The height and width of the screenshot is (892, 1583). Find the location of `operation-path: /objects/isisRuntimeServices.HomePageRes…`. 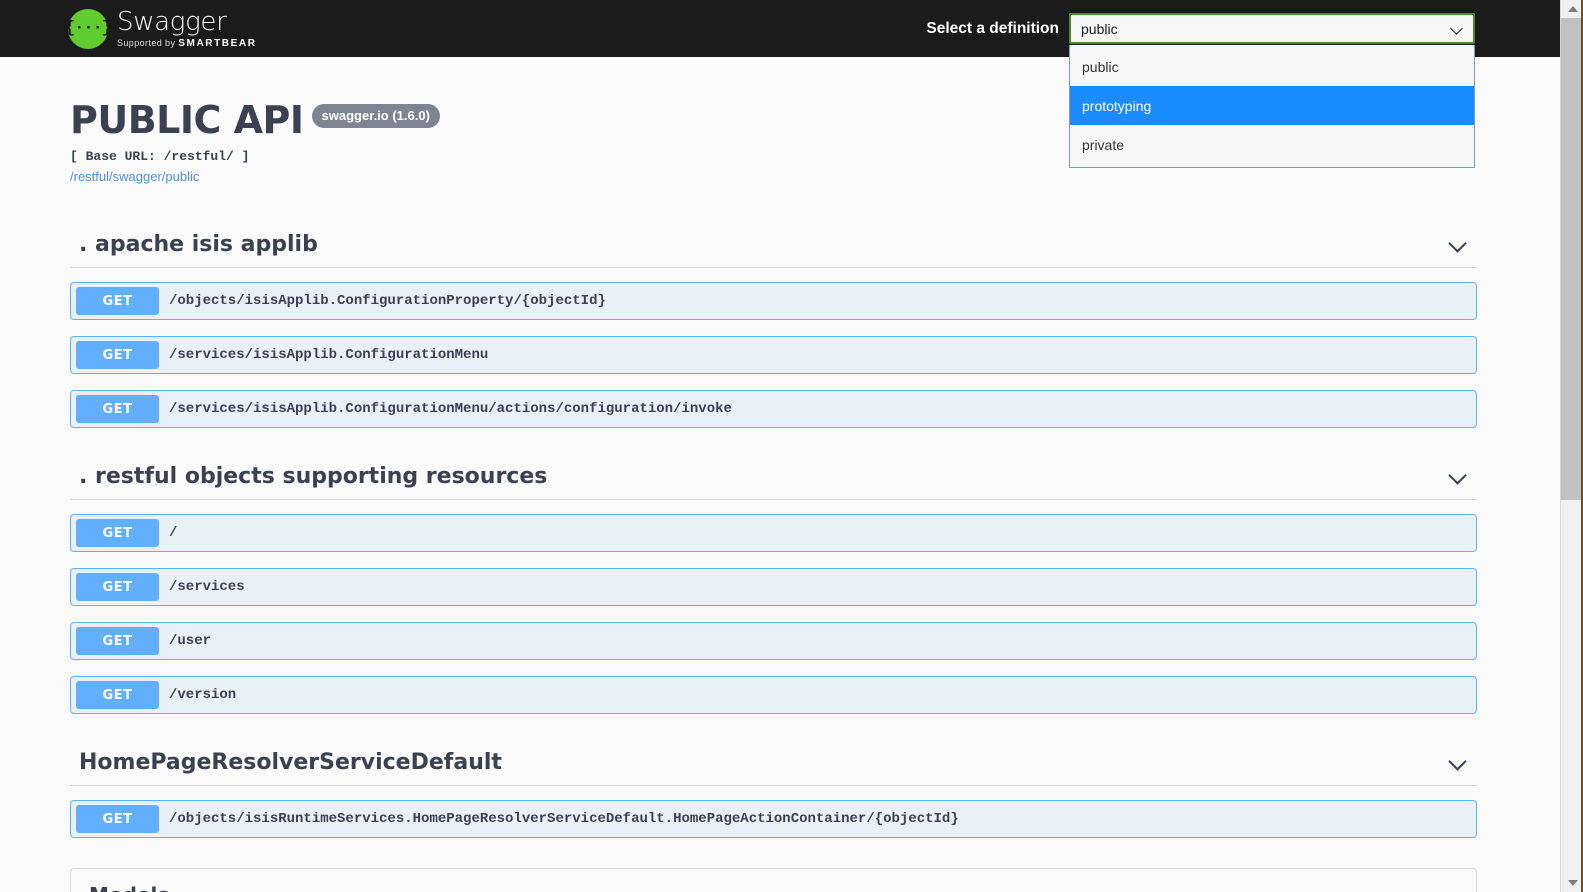

operation-path: /objects/isisRuntimeServices.HomePageRes… is located at coordinates (564, 819).